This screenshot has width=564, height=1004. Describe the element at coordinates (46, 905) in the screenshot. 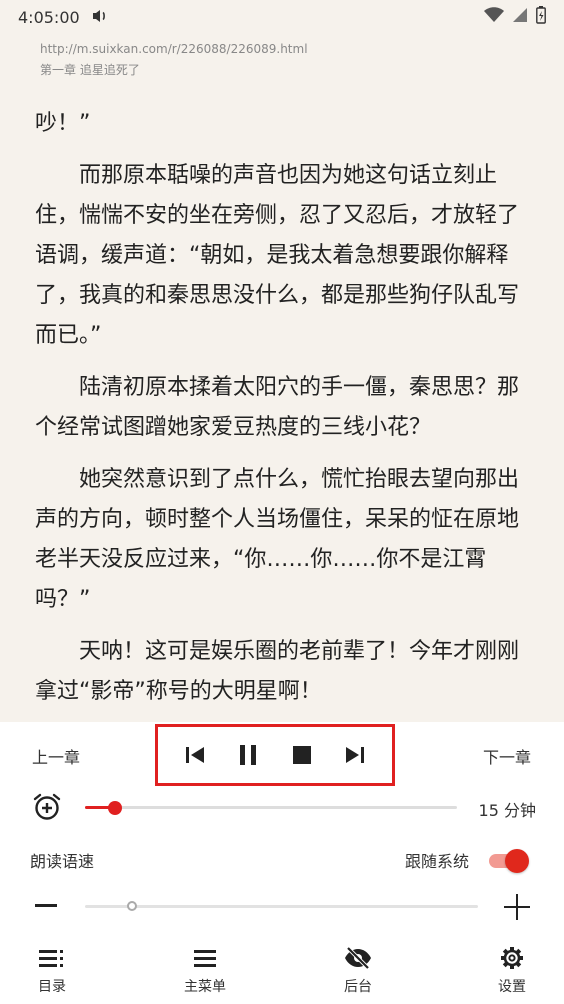

I see `minus-icon` at that location.